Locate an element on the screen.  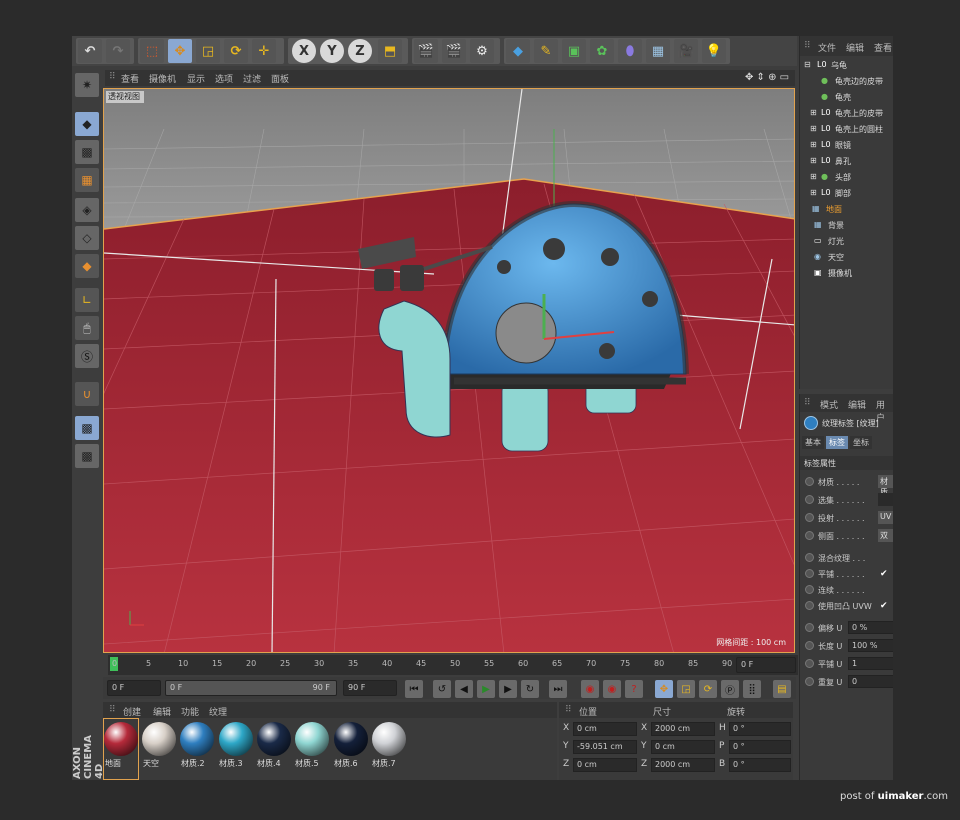
keyframe-help-icon: ? is located at coordinates (634, 689).